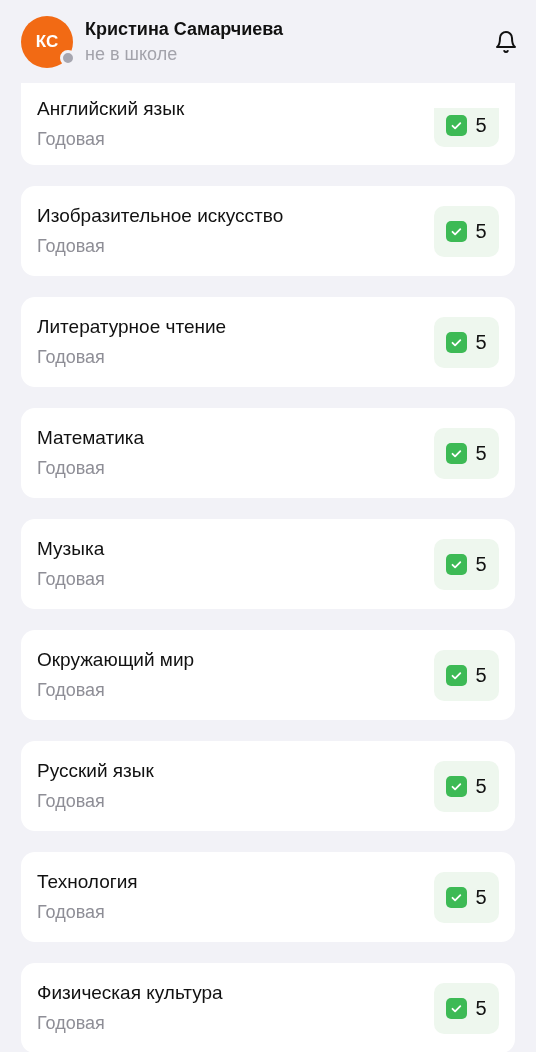 The height and width of the screenshot is (1052, 536). What do you see at coordinates (268, 342) in the screenshot?
I see `subject-card: Литературное чтение Годовая 5` at bounding box center [268, 342].